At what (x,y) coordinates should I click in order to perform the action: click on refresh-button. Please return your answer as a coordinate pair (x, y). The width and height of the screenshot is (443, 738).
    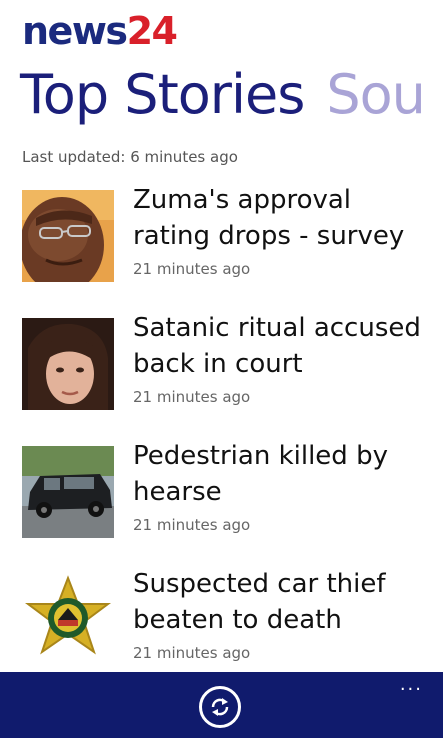
    Looking at the image, I should click on (220, 707).